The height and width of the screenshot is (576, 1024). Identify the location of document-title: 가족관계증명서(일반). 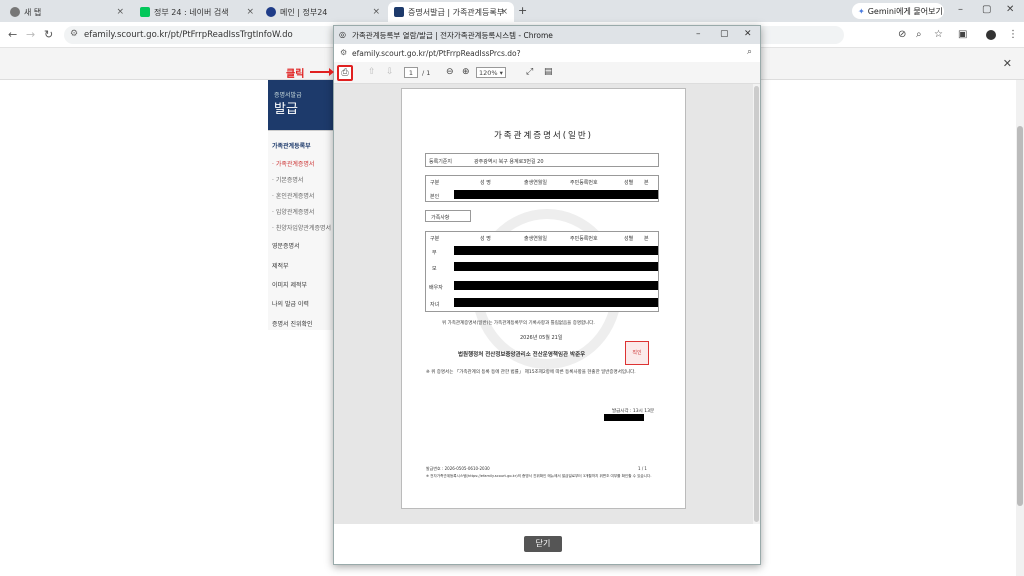
(543, 136).